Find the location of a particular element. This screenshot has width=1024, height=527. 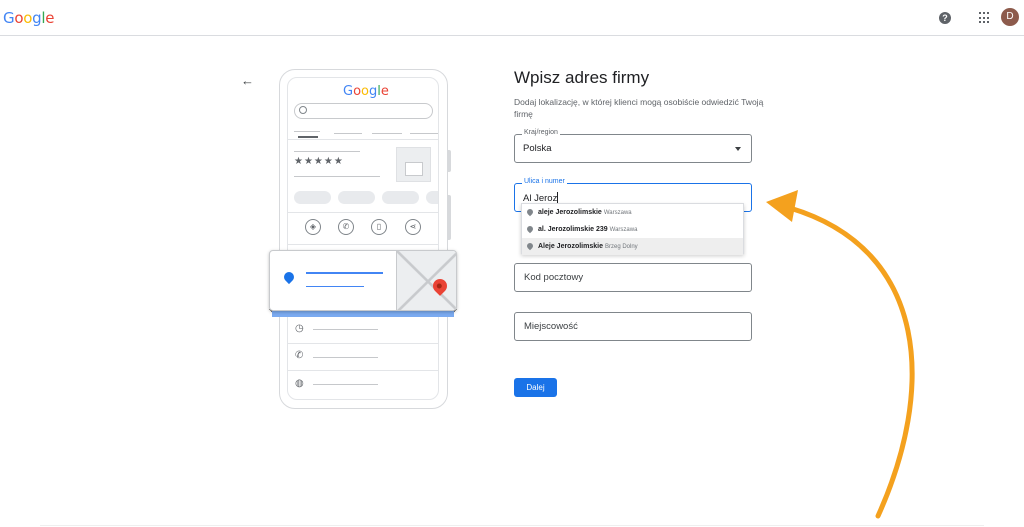

google-logo: Google is located at coordinates (28, 18).